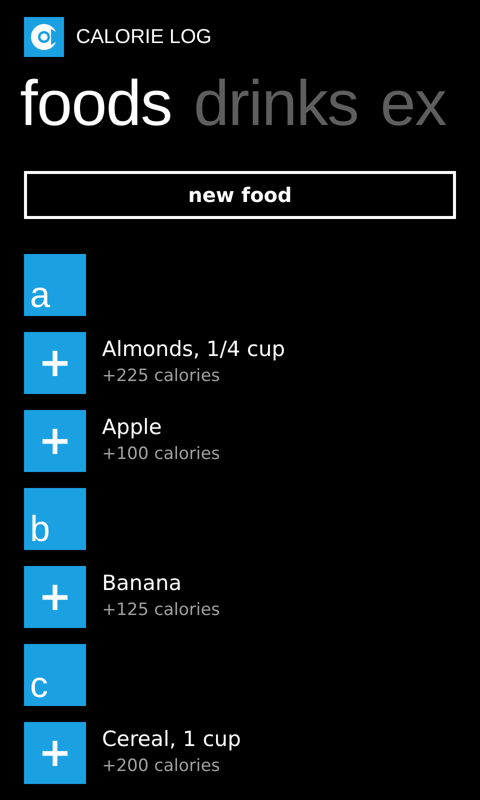 Image resolution: width=480 pixels, height=800 pixels. I want to click on app-logo-icon, so click(44, 37).